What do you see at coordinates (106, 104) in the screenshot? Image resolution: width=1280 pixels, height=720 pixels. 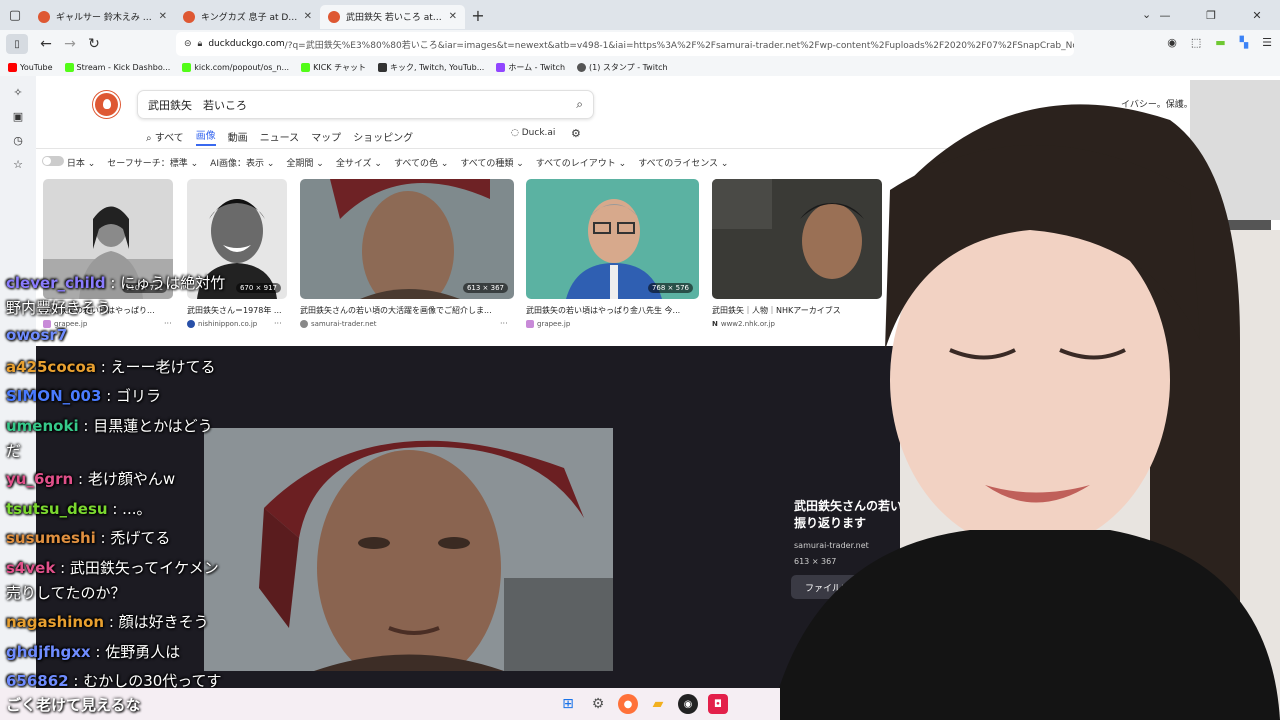 I see `duckduckgo-logo` at bounding box center [106, 104].